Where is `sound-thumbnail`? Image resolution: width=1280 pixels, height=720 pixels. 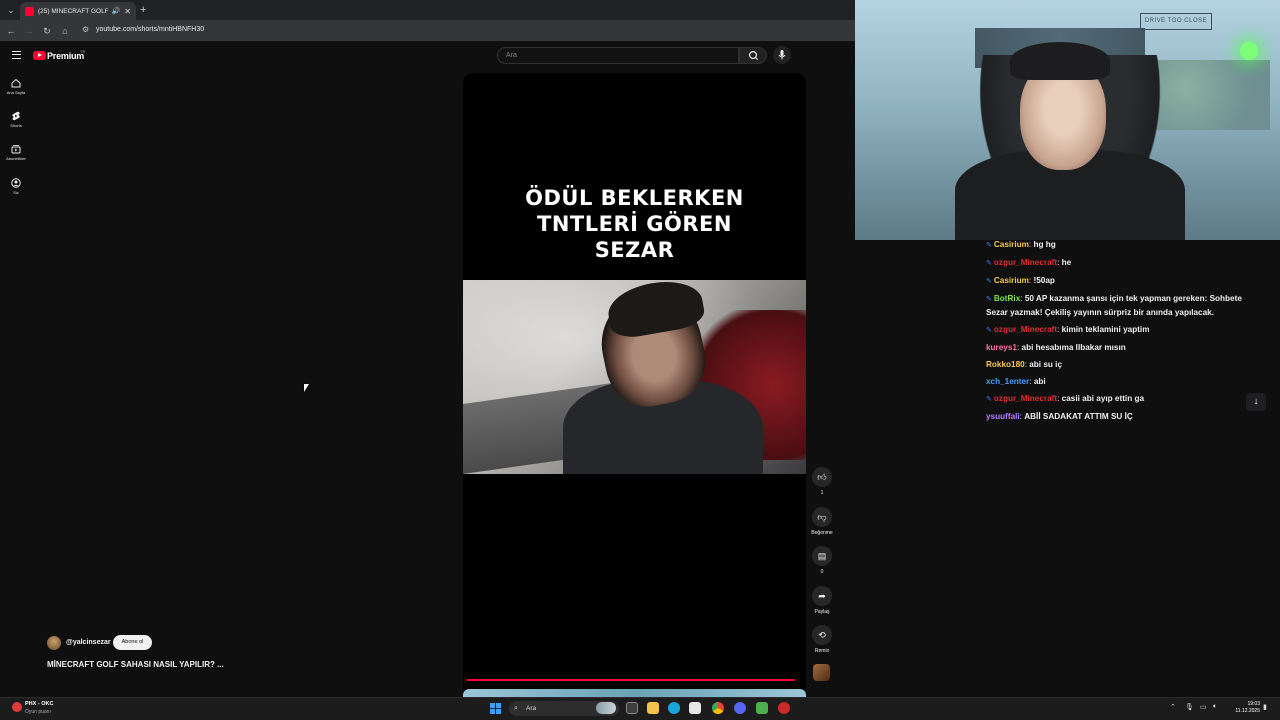
sound-thumbnail is located at coordinates (821, 672).